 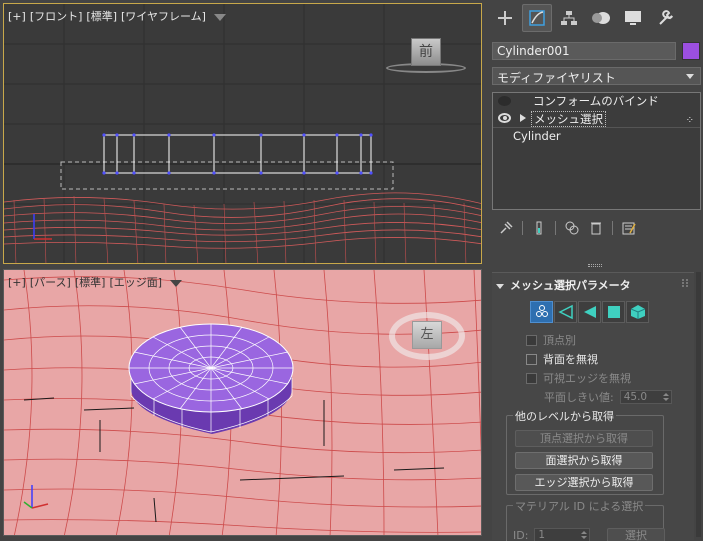 I want to click on material-id-spinner: 1, so click(x=562, y=534).